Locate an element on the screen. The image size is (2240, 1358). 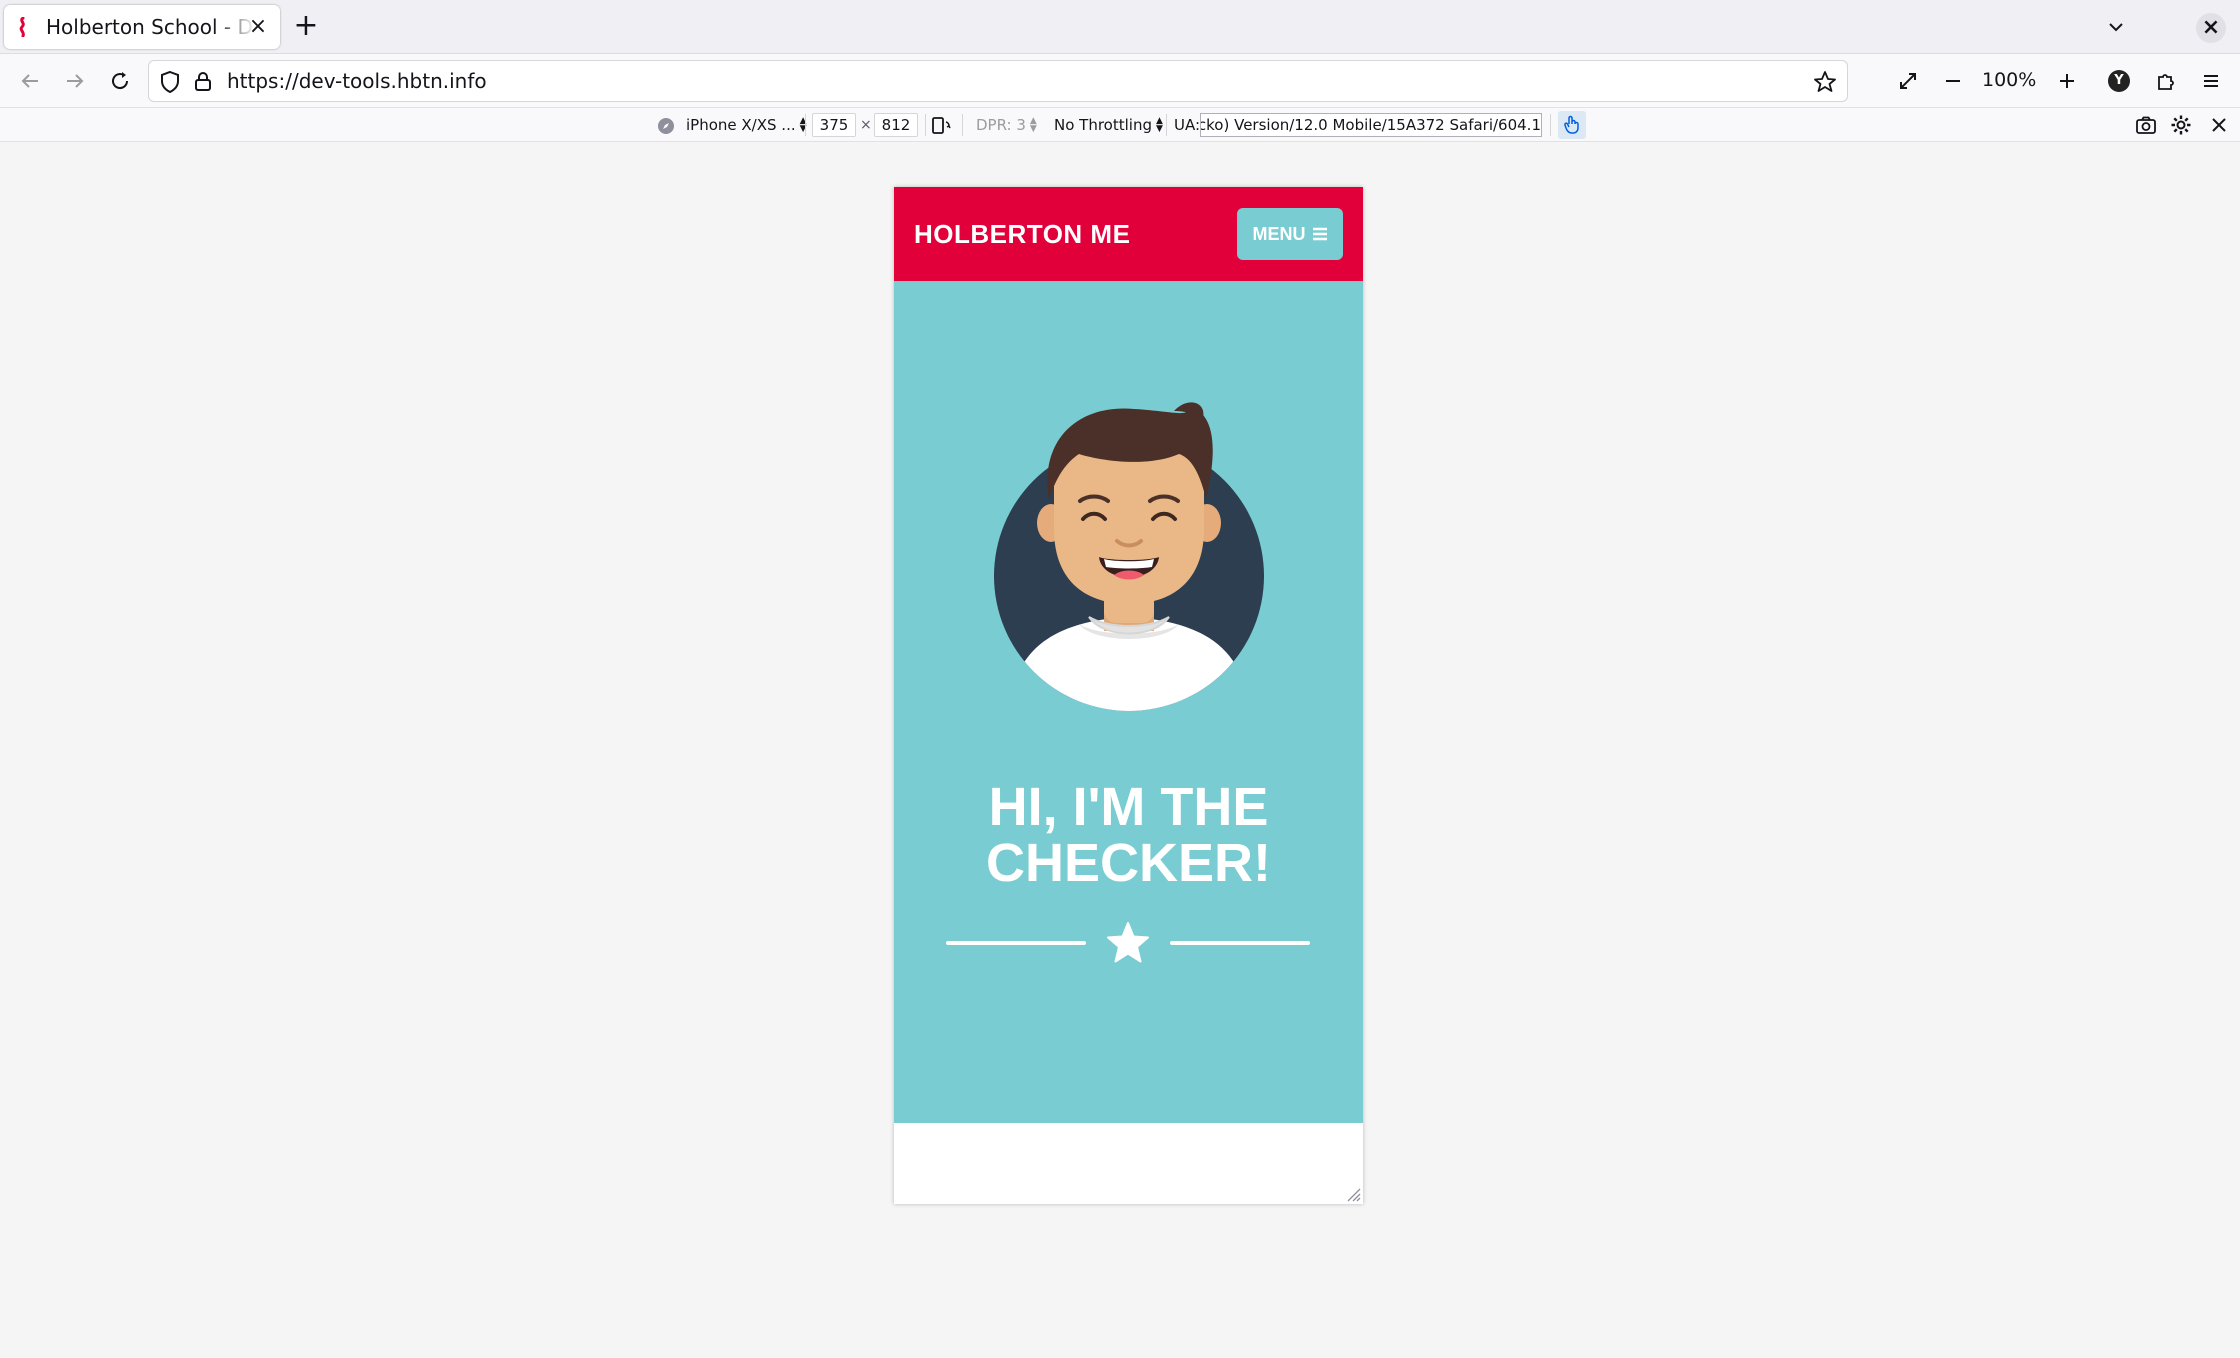
tab-strip: Holberton School - Dev × + × is located at coordinates (1120, 27).